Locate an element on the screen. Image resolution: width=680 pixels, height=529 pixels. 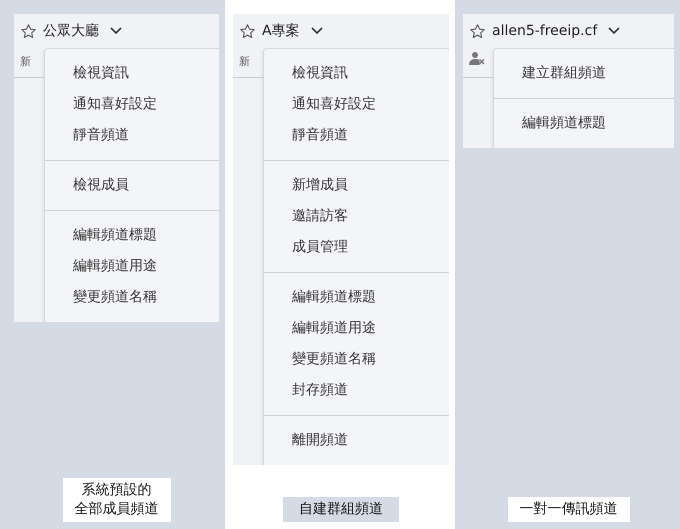
channel-title: A專案 is located at coordinates (281, 31).